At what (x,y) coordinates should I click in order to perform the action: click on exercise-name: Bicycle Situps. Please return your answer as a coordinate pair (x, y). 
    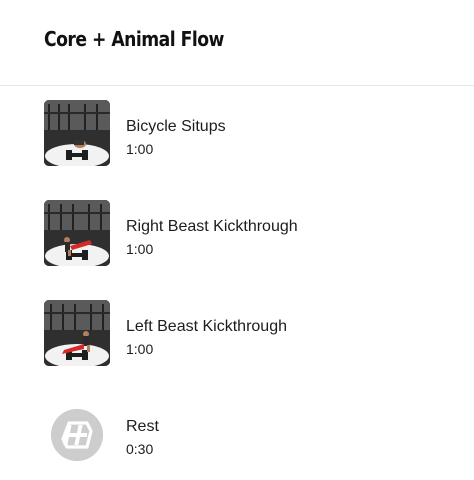
    Looking at the image, I should click on (176, 126).